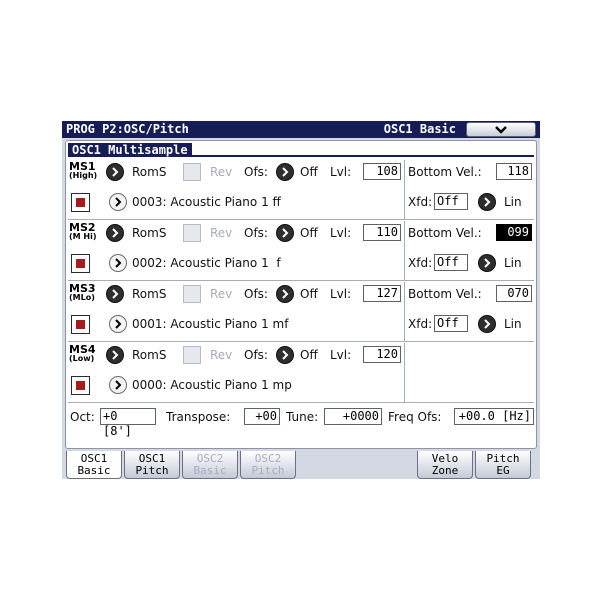 This screenshot has height=600, width=600. I want to click on ms1-xfd-label: Xfd:, so click(420, 202).